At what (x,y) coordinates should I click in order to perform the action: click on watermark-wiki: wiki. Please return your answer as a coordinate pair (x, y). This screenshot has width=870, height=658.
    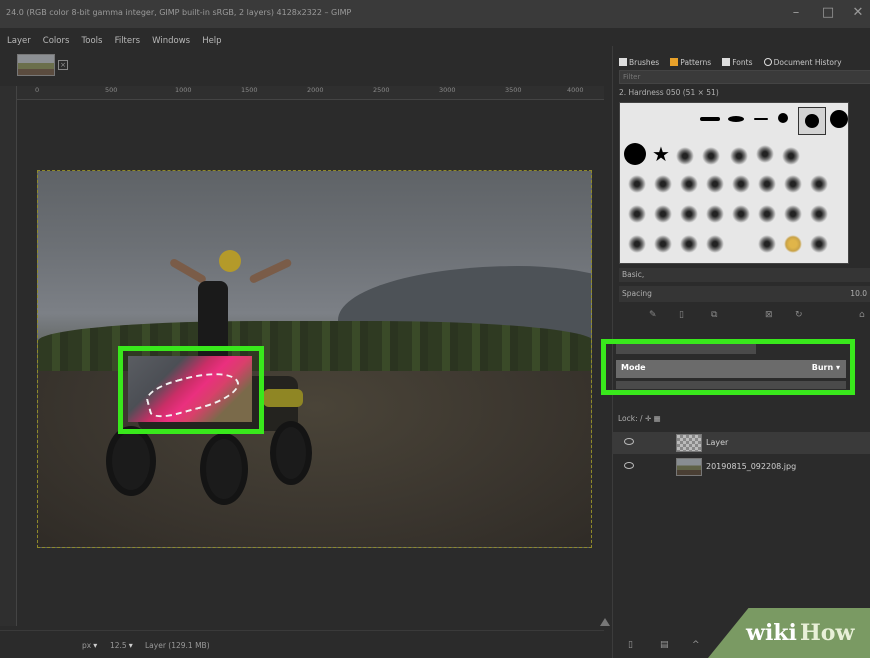
    Looking at the image, I should click on (771, 633).